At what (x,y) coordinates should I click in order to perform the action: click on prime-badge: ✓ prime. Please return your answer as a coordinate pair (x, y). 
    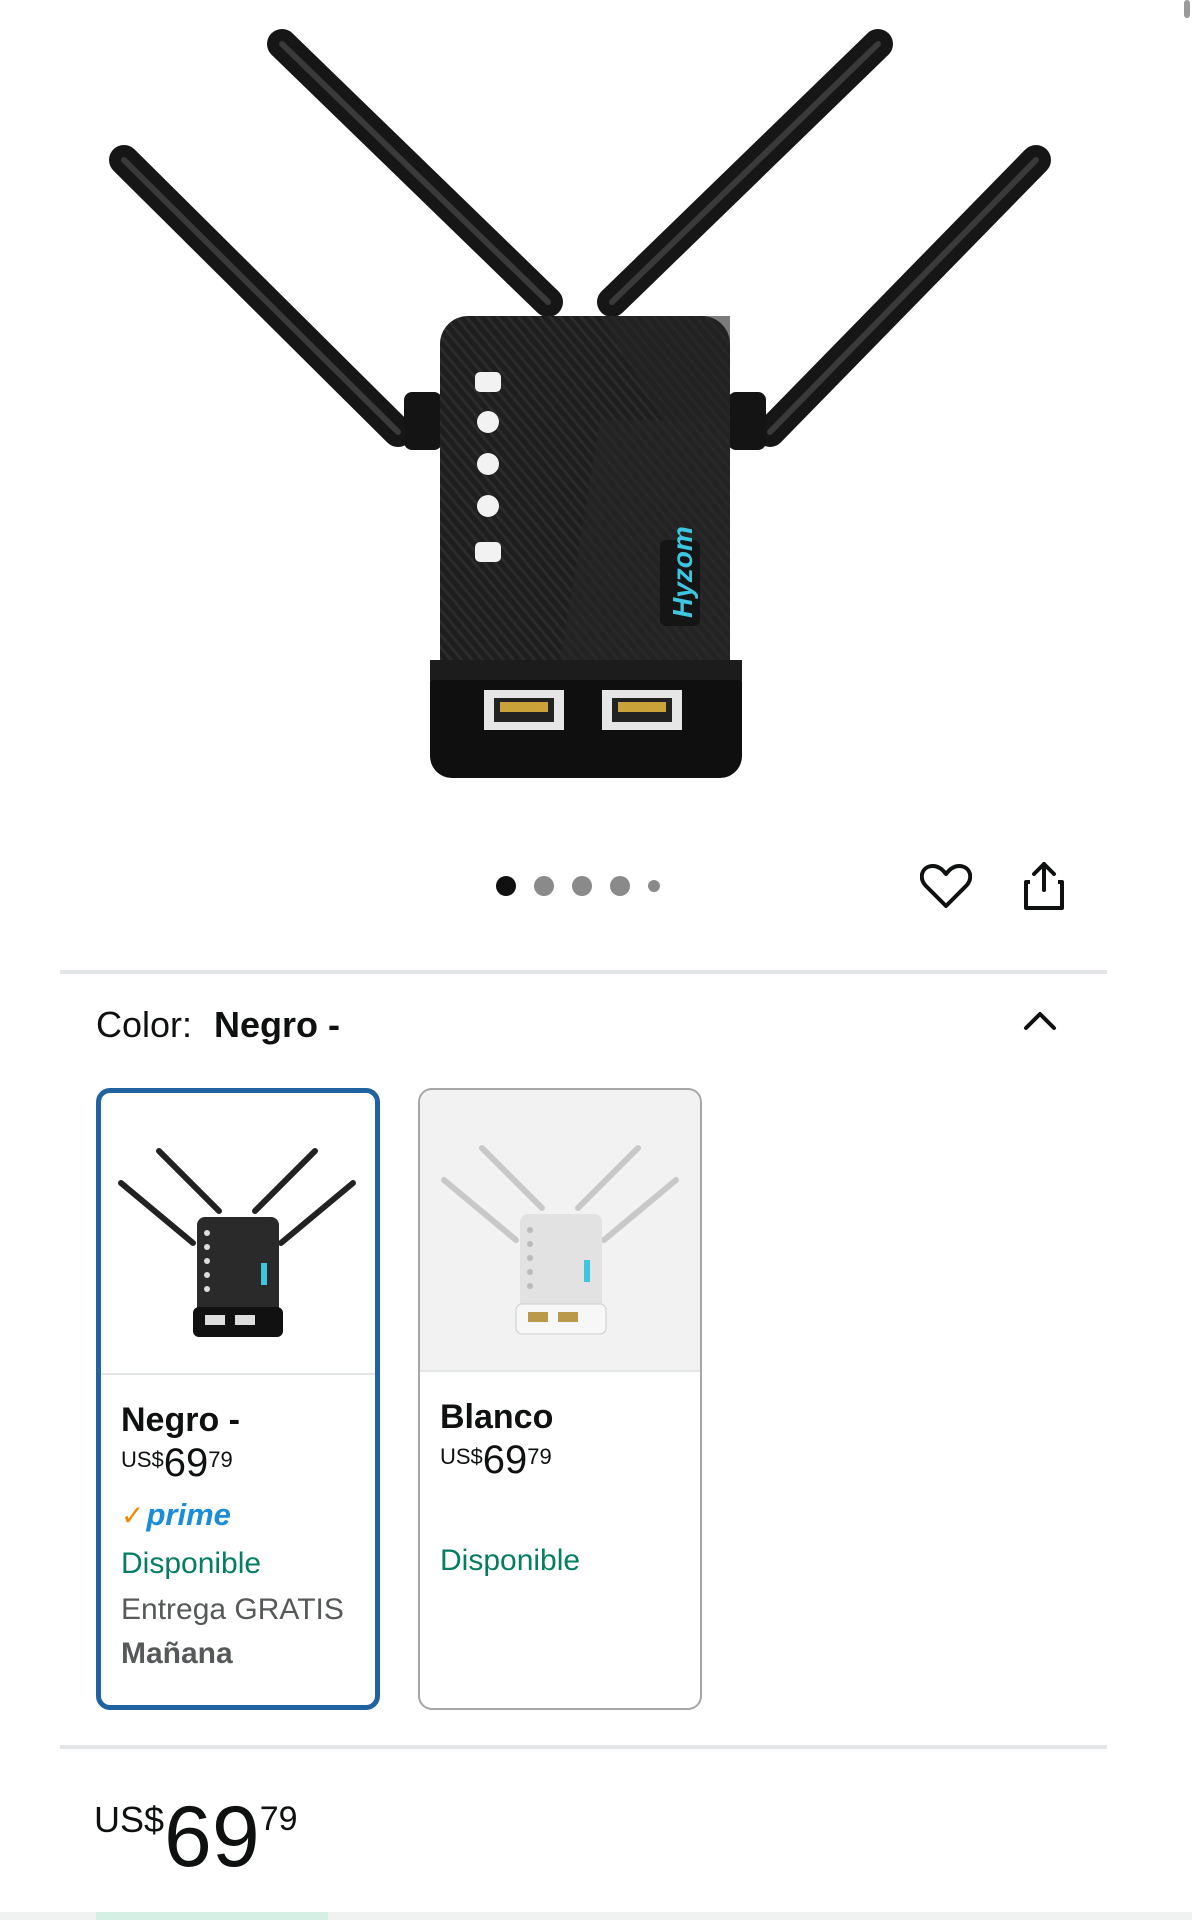
    Looking at the image, I should click on (243, 1515).